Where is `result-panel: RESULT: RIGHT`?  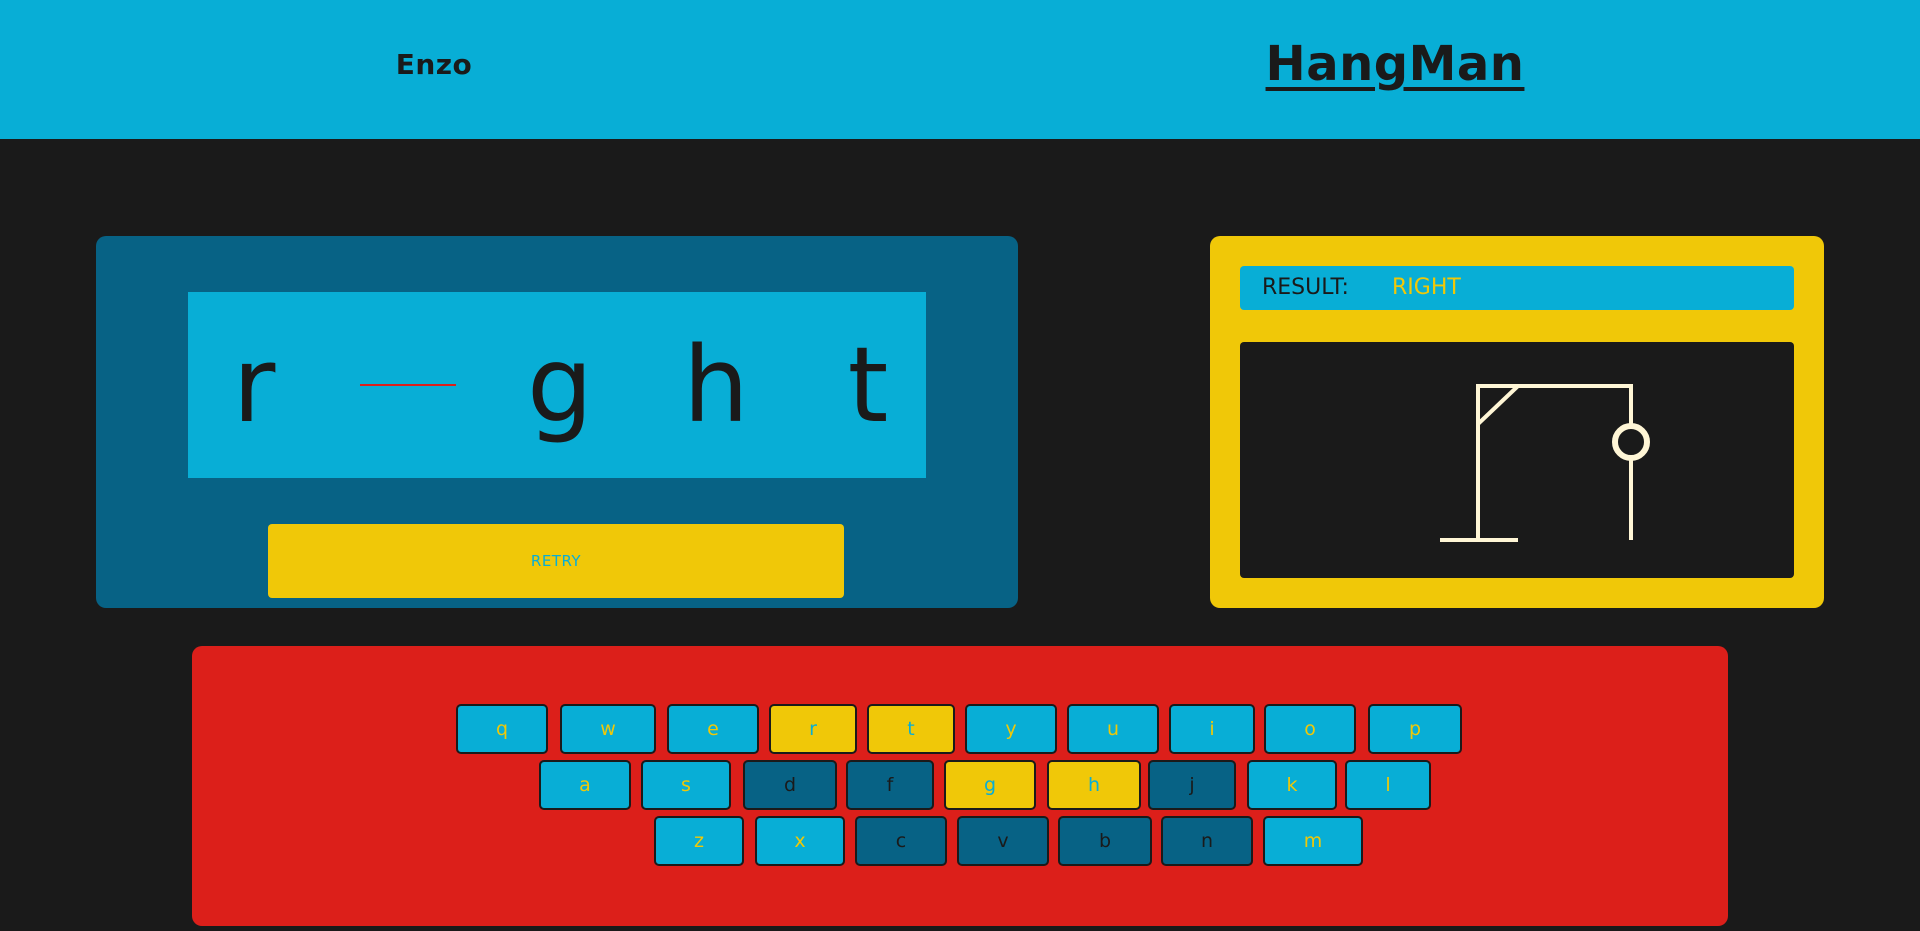
result-panel: RESULT: RIGHT is located at coordinates (1517, 422).